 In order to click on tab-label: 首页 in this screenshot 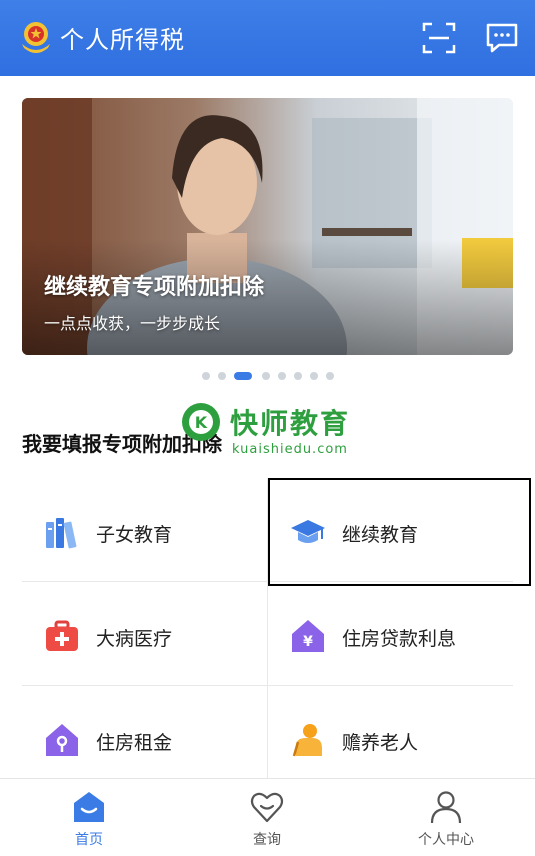, I will do `click(89, 840)`.